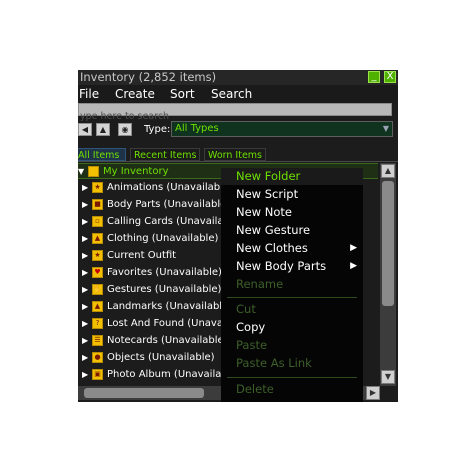 Image resolution: width=474 pixels, height=474 pixels. What do you see at coordinates (373, 393) in the screenshot?
I see `scroll-right-icon: ▶` at bounding box center [373, 393].